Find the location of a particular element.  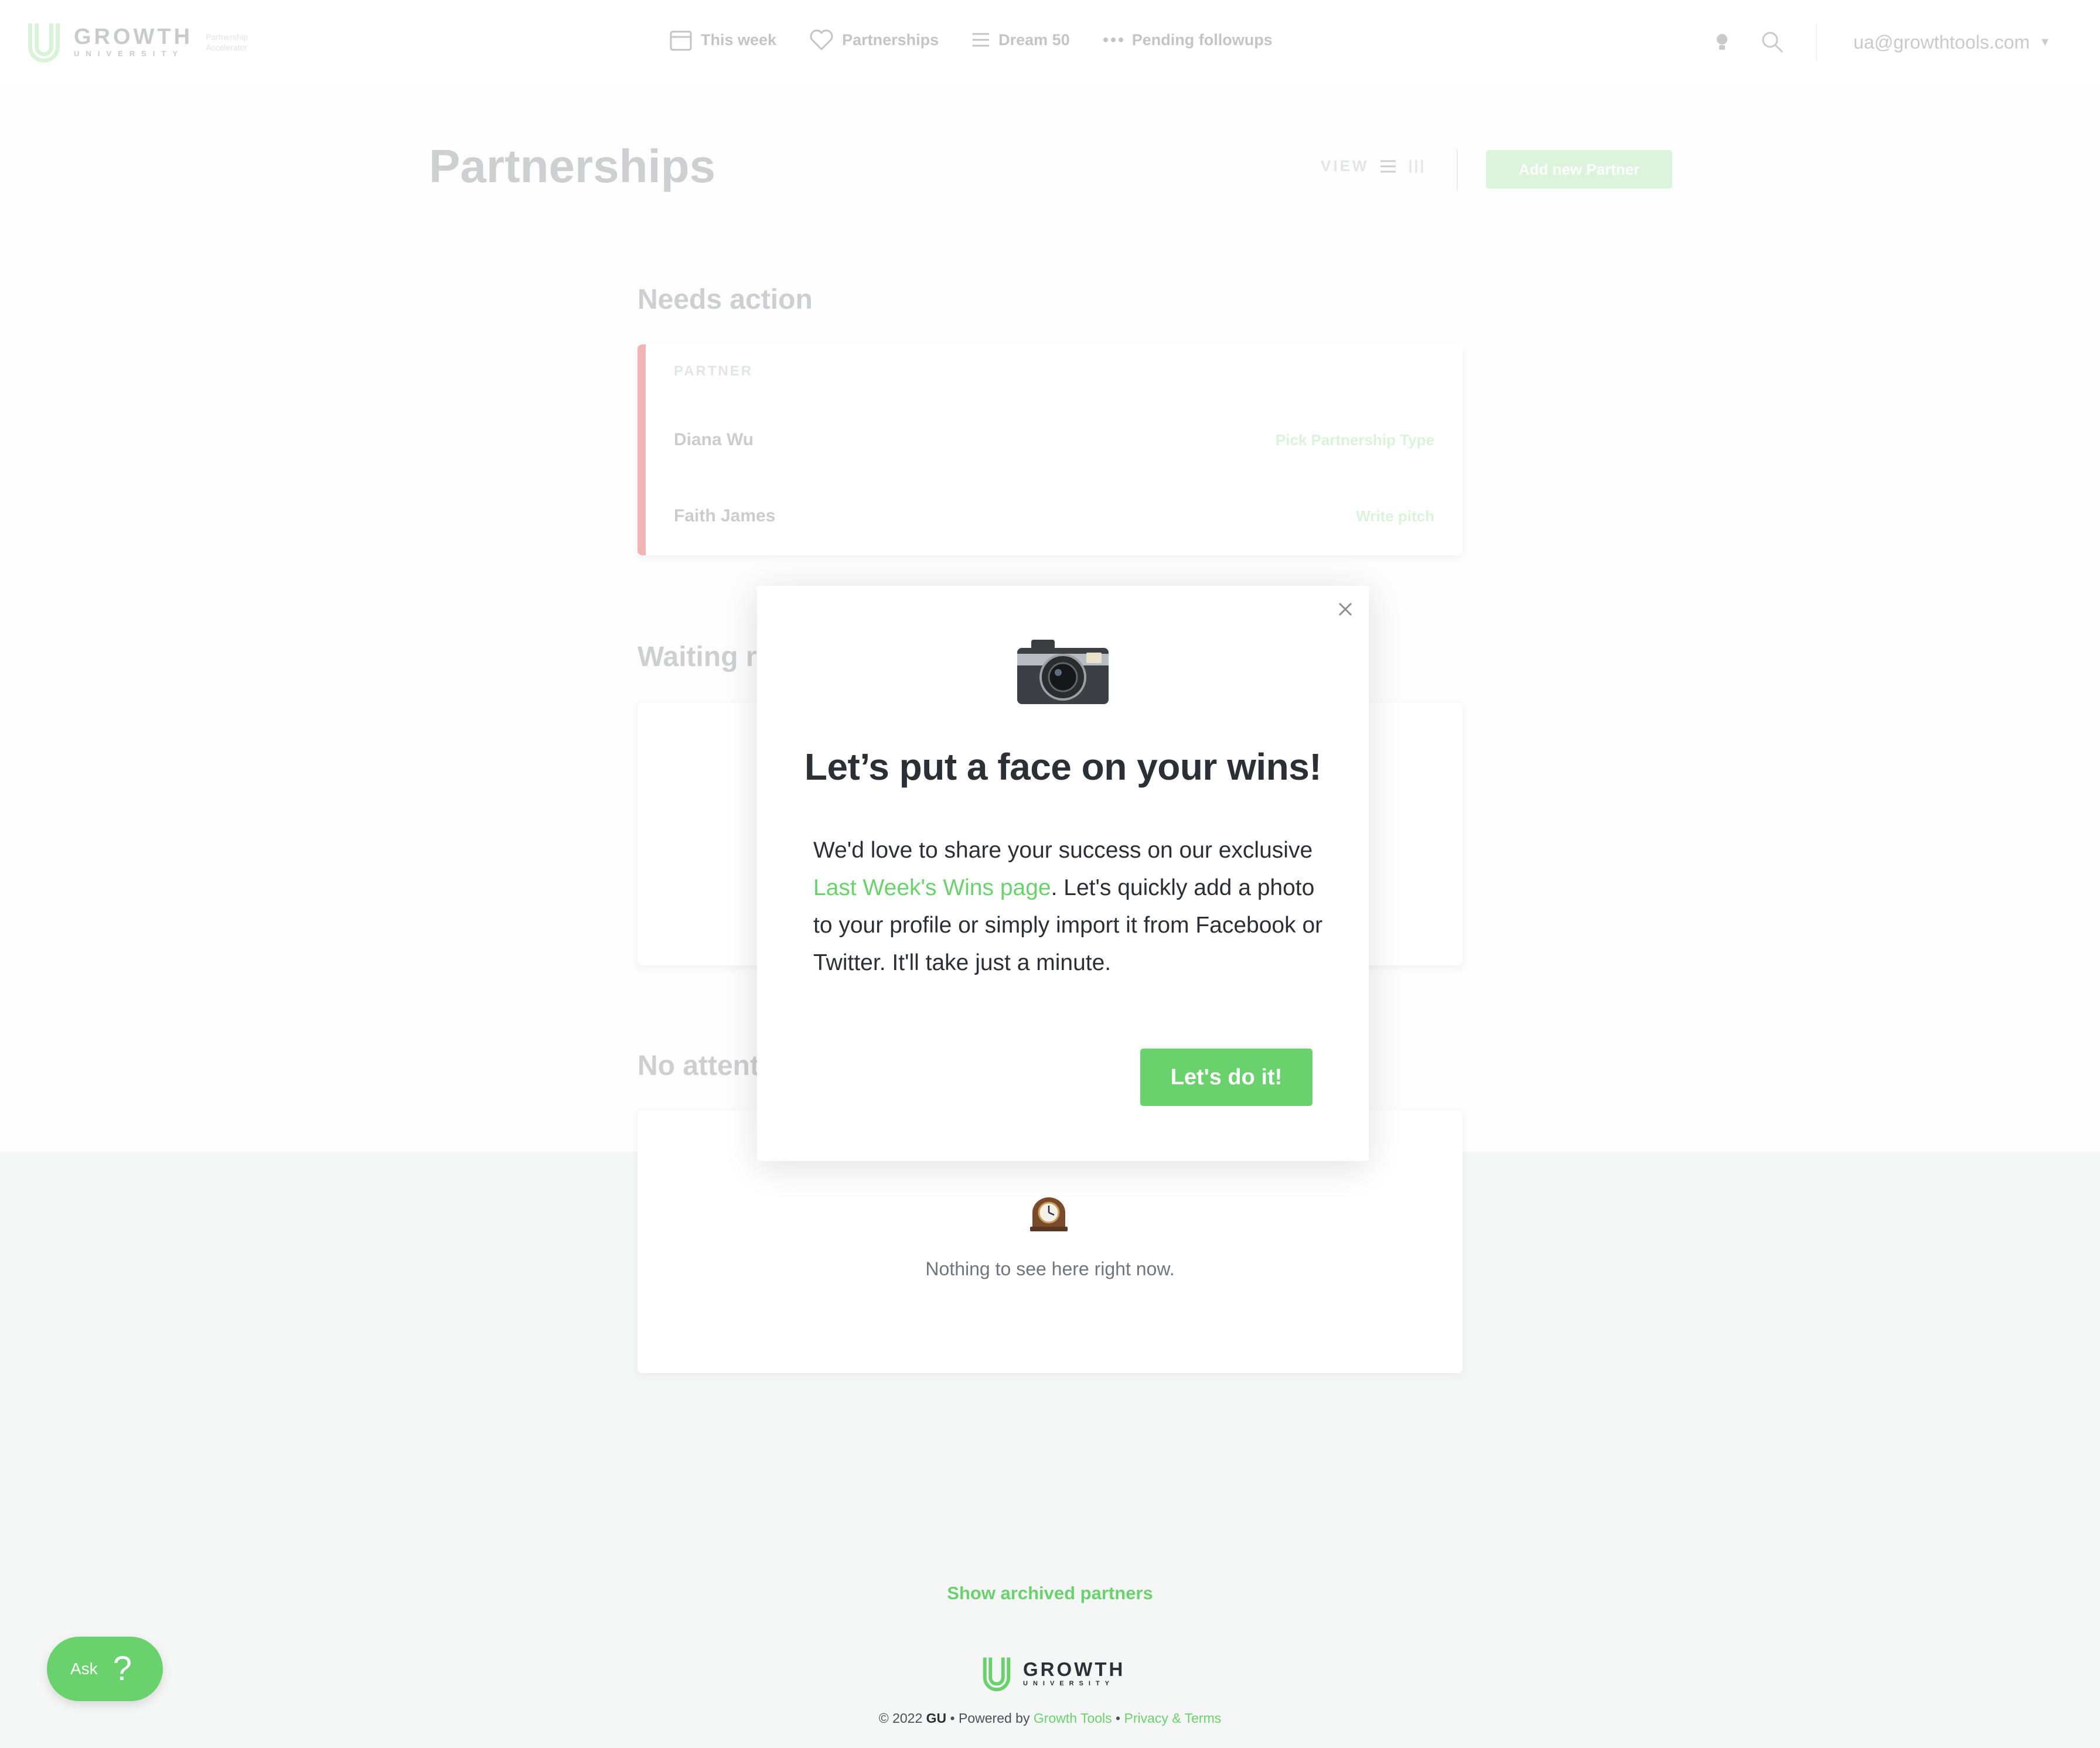

nav-label: Partnerships is located at coordinates (891, 39).